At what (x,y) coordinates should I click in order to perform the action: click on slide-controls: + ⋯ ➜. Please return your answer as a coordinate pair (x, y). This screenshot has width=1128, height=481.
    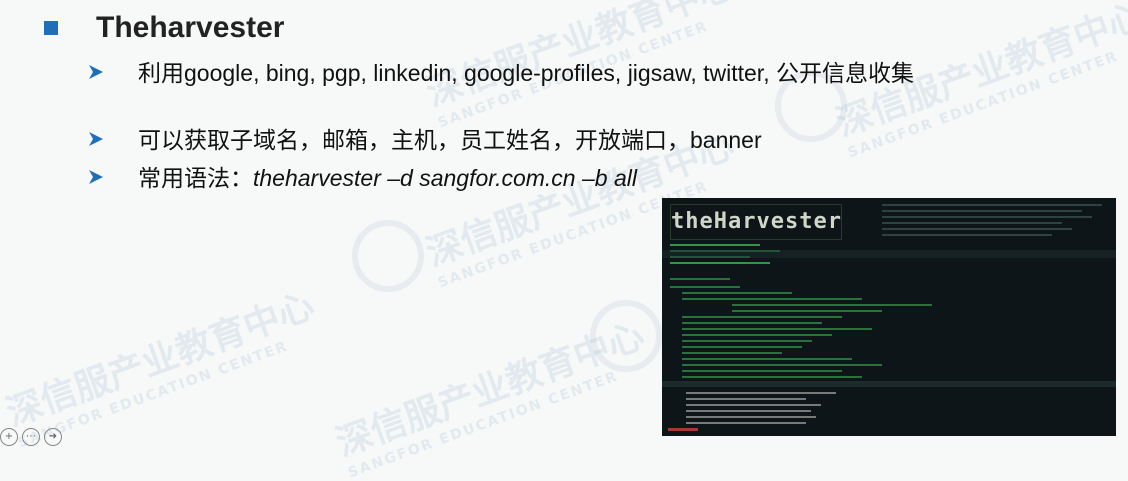
    Looking at the image, I should click on (31, 437).